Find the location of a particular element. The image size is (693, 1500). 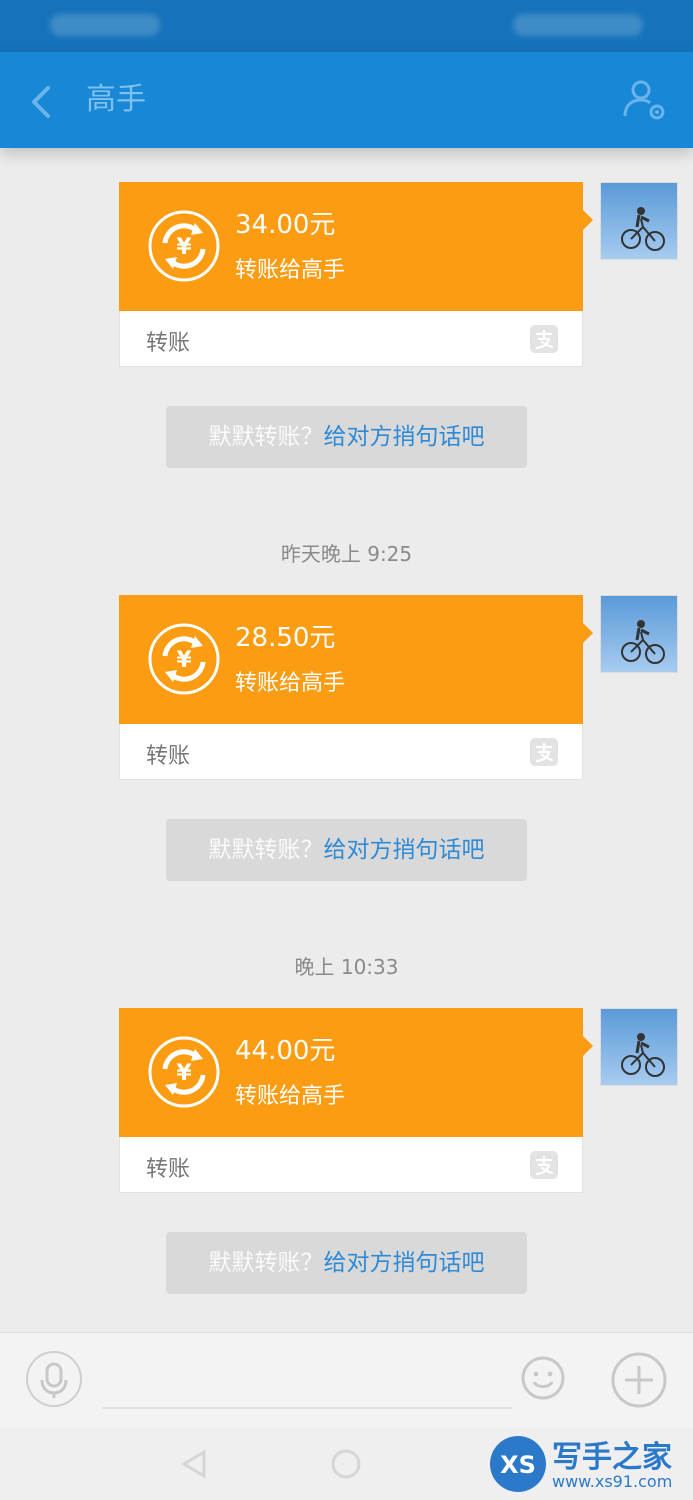

microphone-icon is located at coordinates (54, 1380).